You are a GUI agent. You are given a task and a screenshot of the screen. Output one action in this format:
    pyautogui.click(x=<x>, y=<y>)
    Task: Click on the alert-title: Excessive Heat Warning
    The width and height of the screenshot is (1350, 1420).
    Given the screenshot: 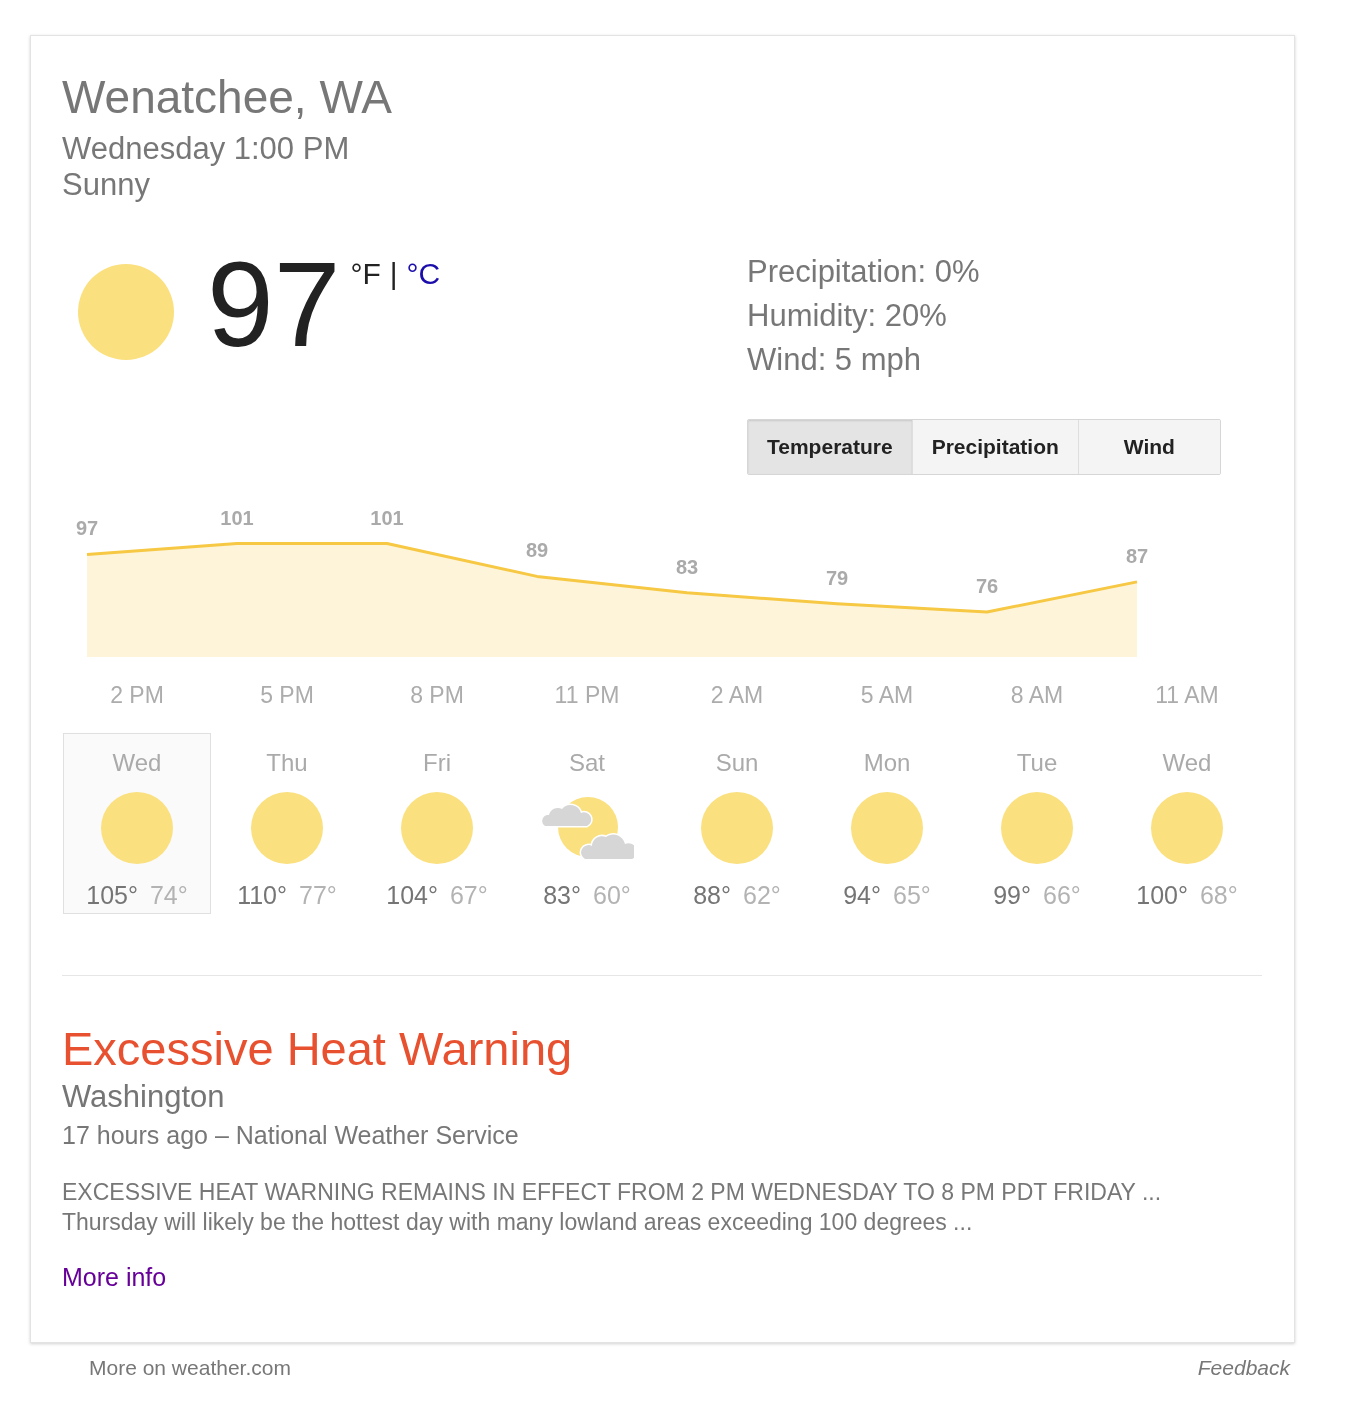 What is the action you would take?
    pyautogui.click(x=317, y=1049)
    